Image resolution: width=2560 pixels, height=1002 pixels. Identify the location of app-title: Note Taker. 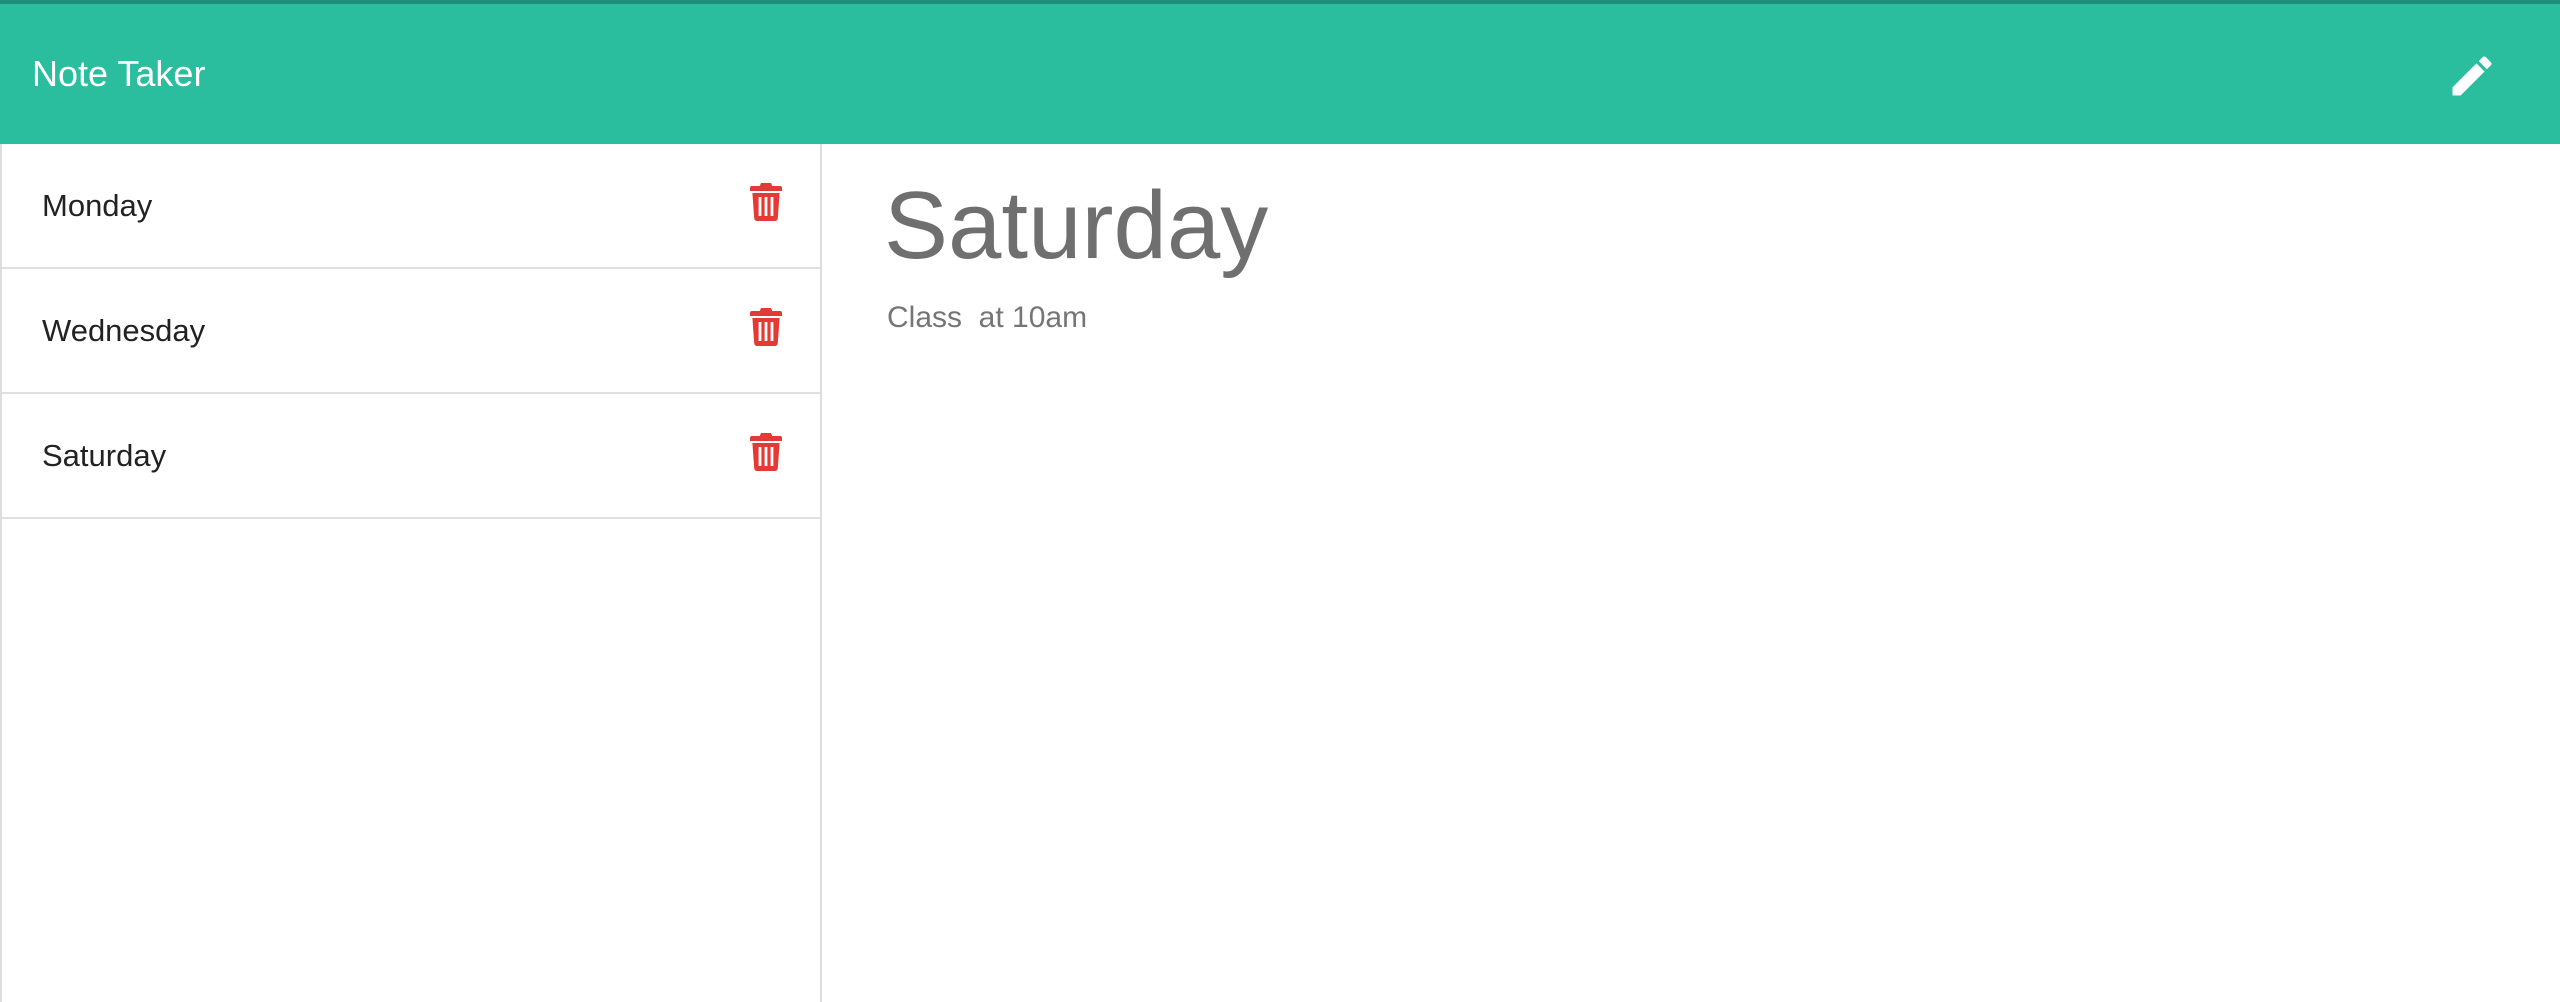
(119, 73).